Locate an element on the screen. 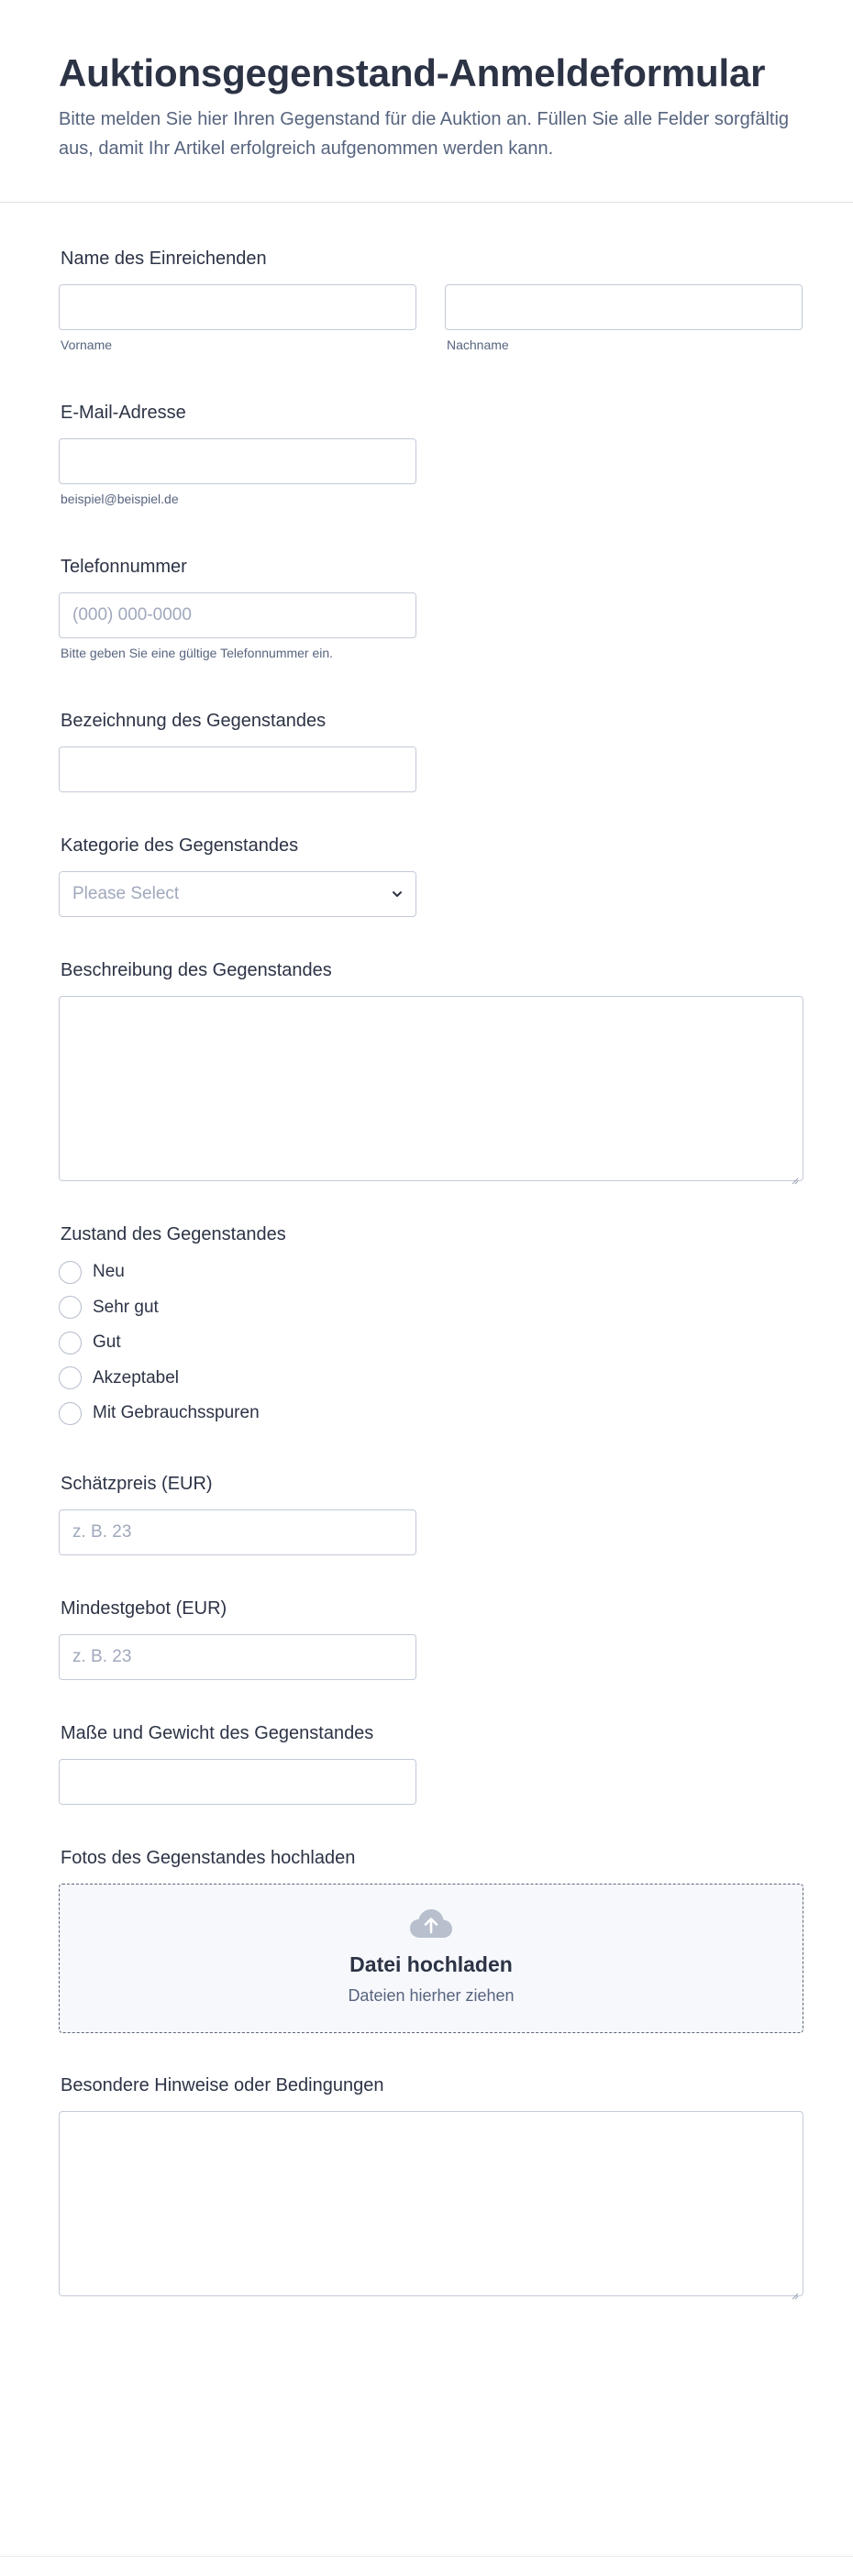  notes-field: Besondere Hinweise oder Bedingungen is located at coordinates (431, 2187).